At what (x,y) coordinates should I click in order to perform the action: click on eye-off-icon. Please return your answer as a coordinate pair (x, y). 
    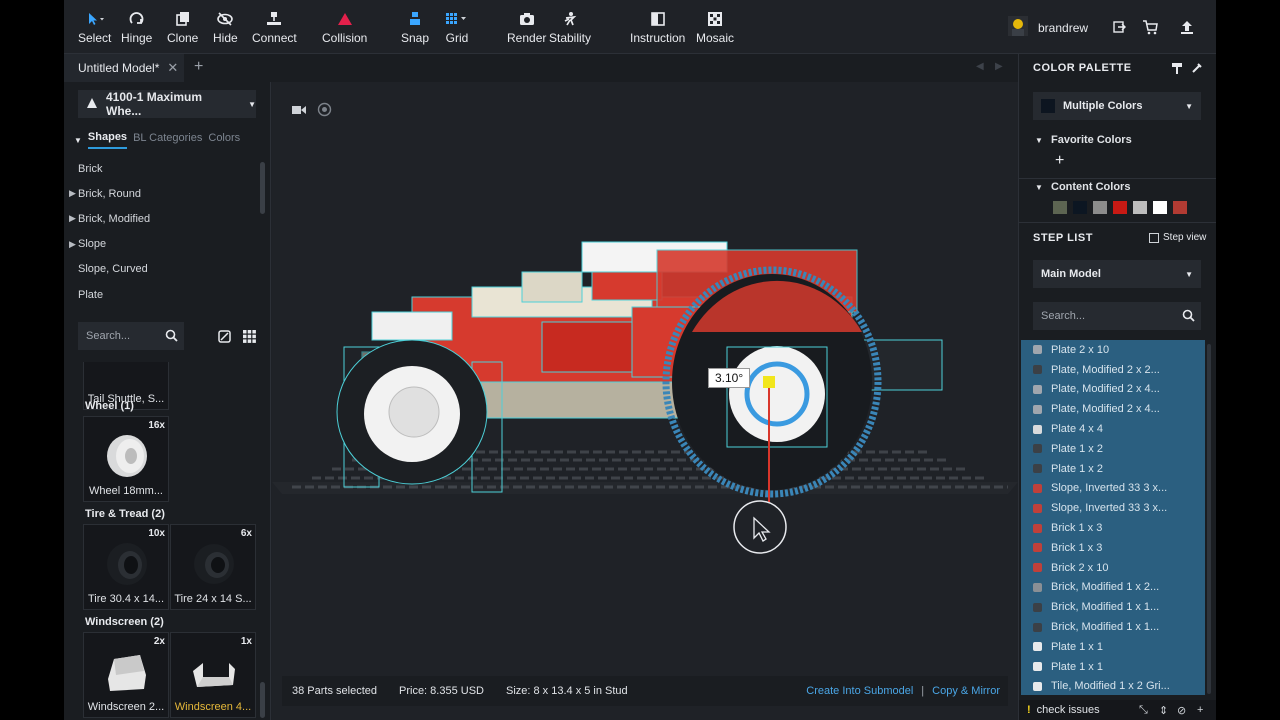
    Looking at the image, I should click on (225, 19).